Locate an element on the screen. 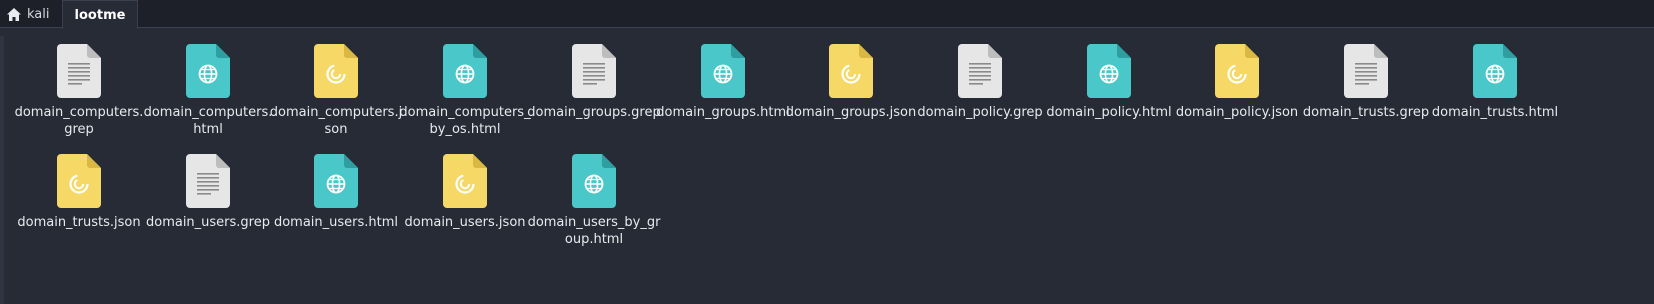 Image resolution: width=1654 pixels, height=304 pixels. file-item: domain_users.json is located at coordinates (465, 210).